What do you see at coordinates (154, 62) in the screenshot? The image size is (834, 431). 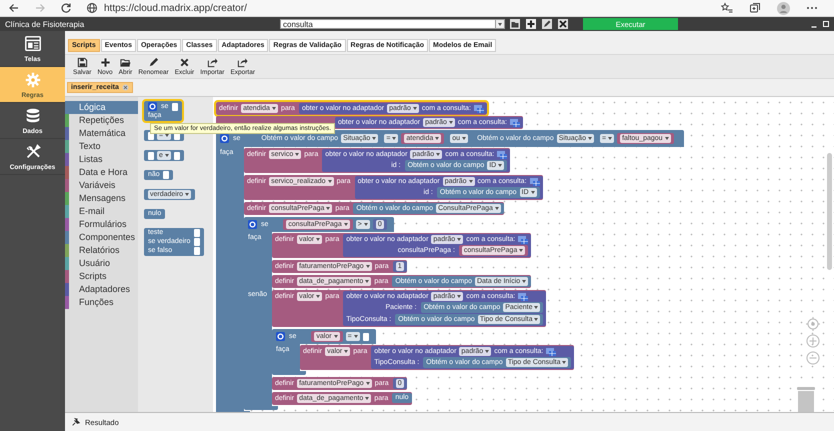 I see `pencil-icon` at bounding box center [154, 62].